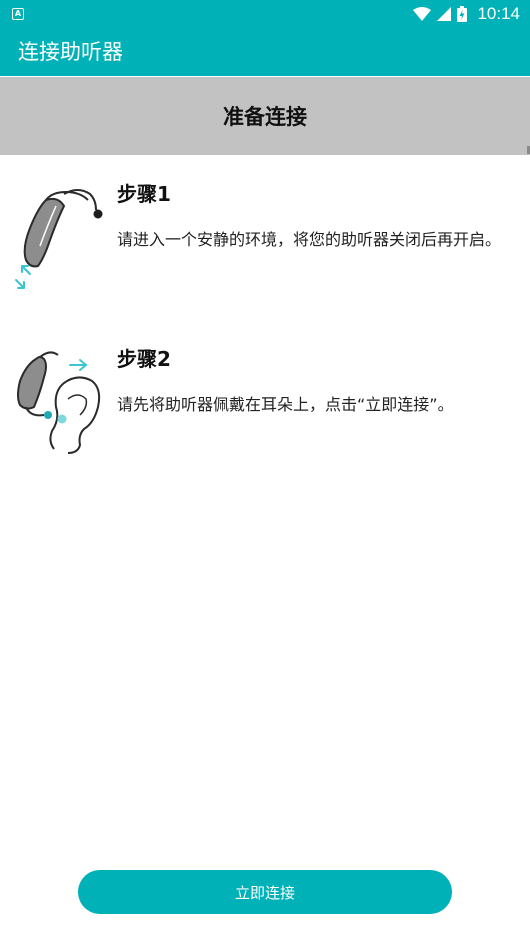 Image resolution: width=530 pixels, height=940 pixels. I want to click on app-title: 连接助听器, so click(70, 52).